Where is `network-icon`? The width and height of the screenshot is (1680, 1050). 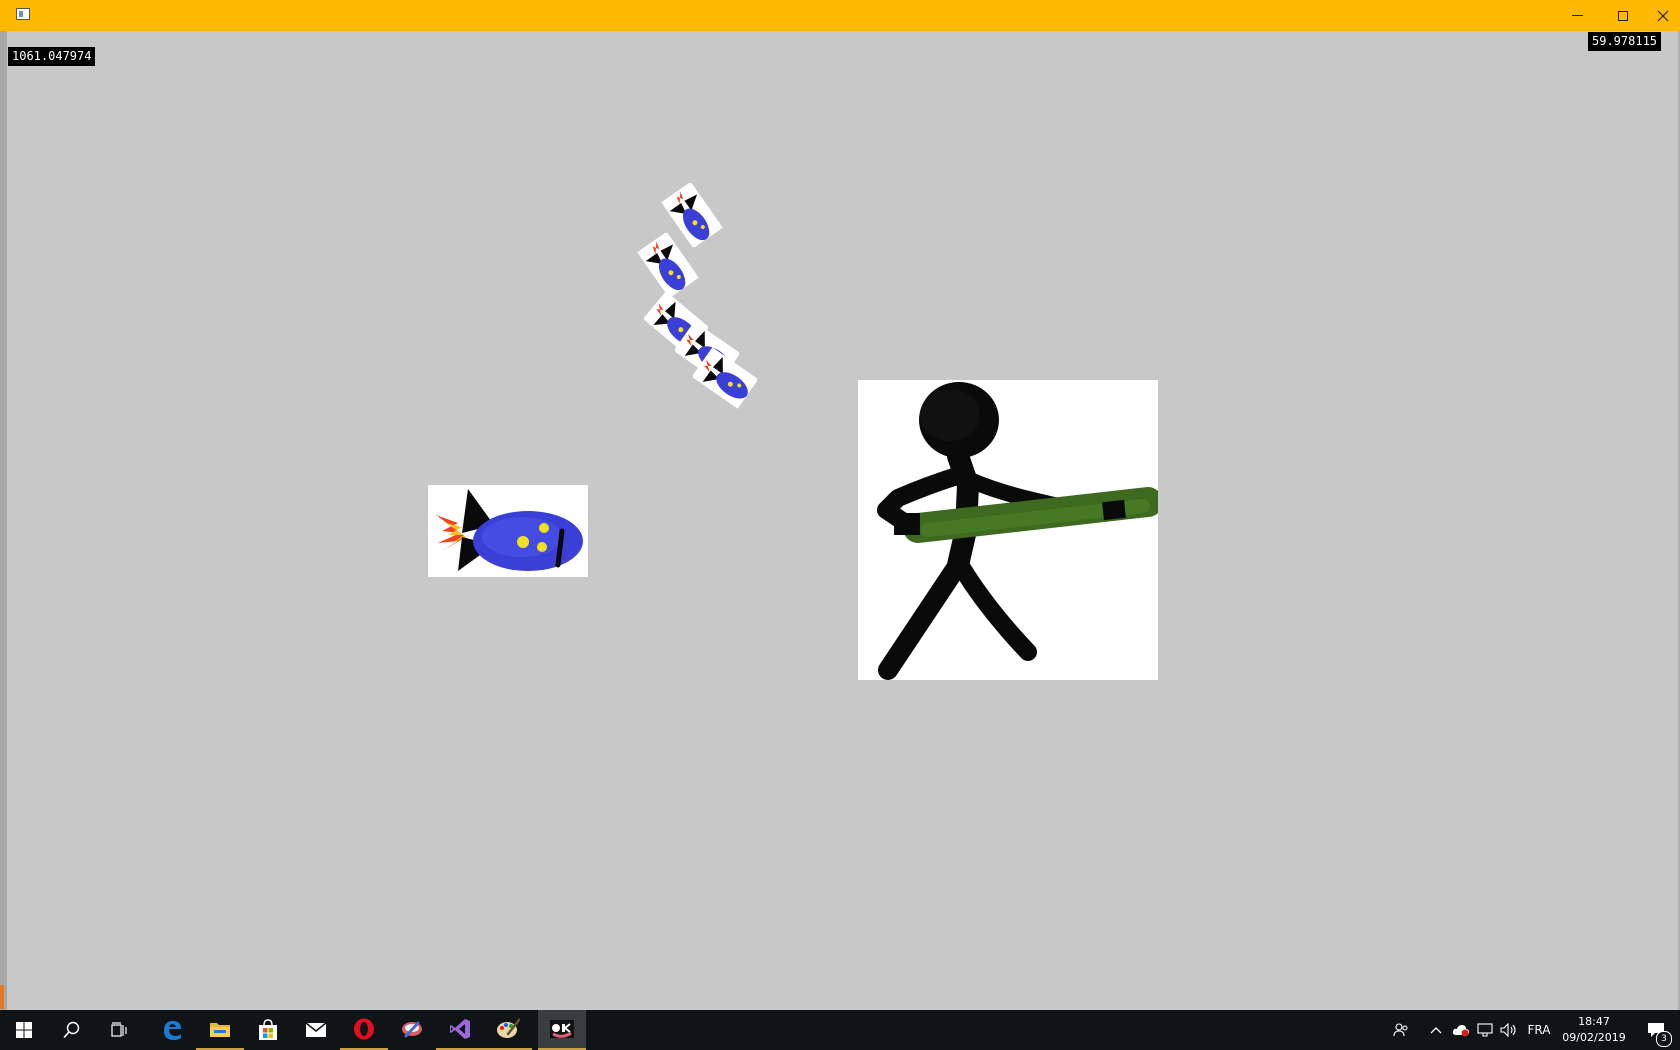 network-icon is located at coordinates (1485, 1030).